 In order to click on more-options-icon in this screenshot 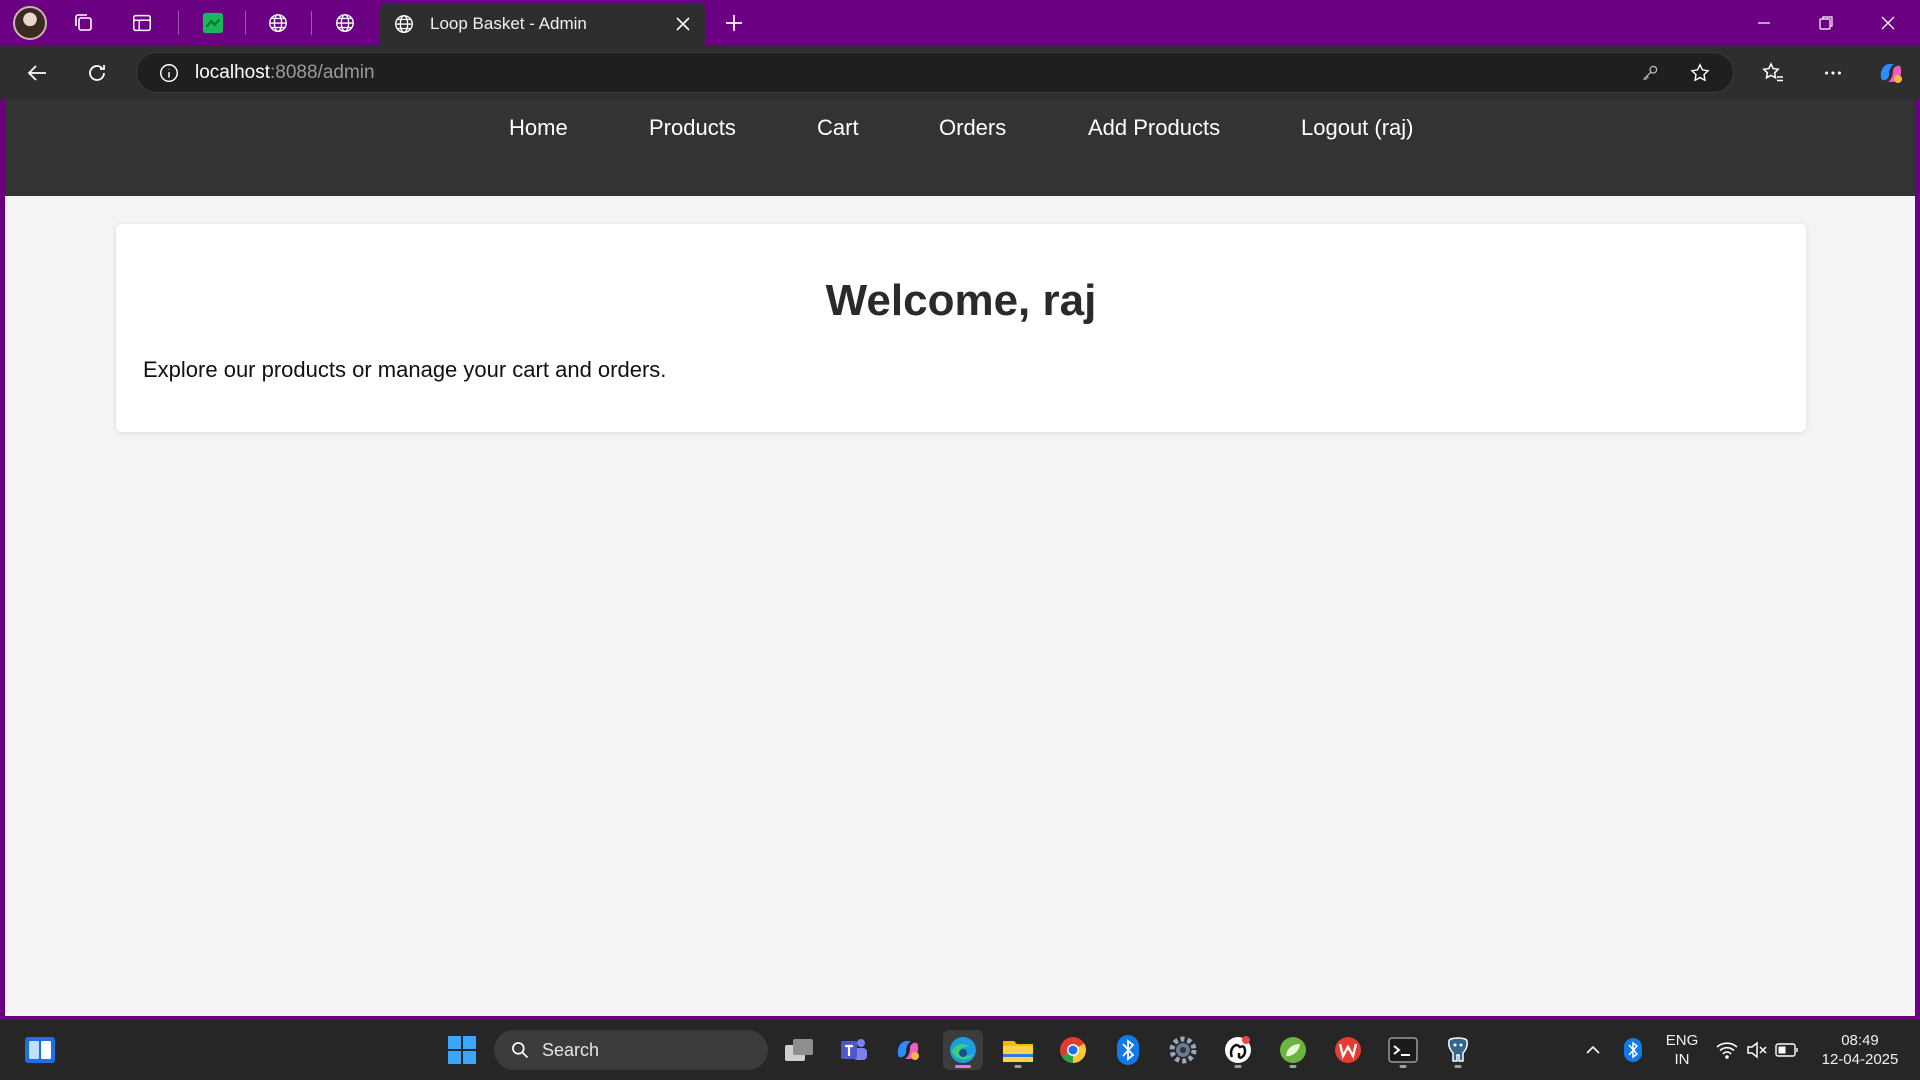, I will do `click(1833, 73)`.